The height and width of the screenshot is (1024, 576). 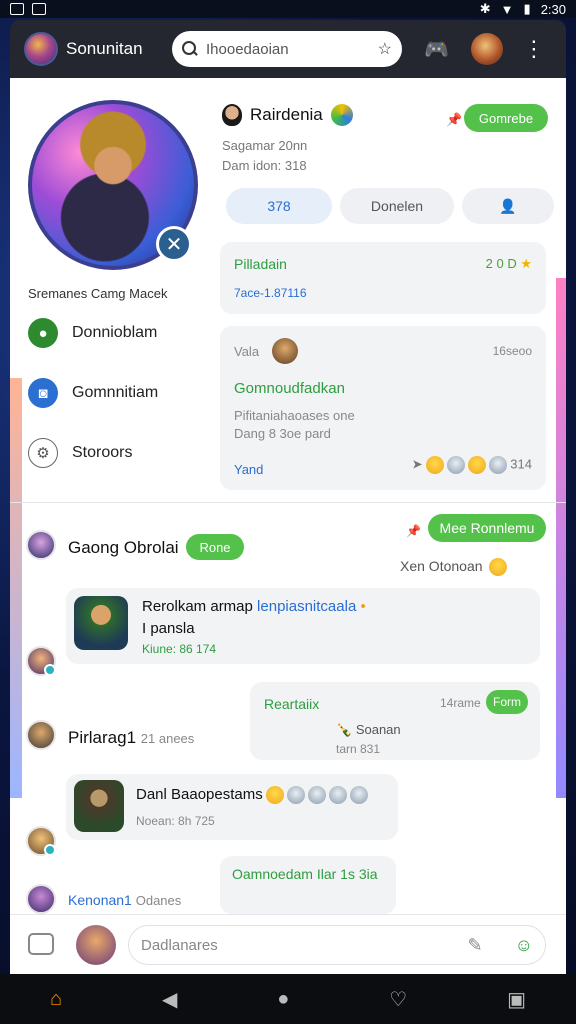 What do you see at coordinates (507, 9) in the screenshot?
I see `wifi-icon: ▼` at bounding box center [507, 9].